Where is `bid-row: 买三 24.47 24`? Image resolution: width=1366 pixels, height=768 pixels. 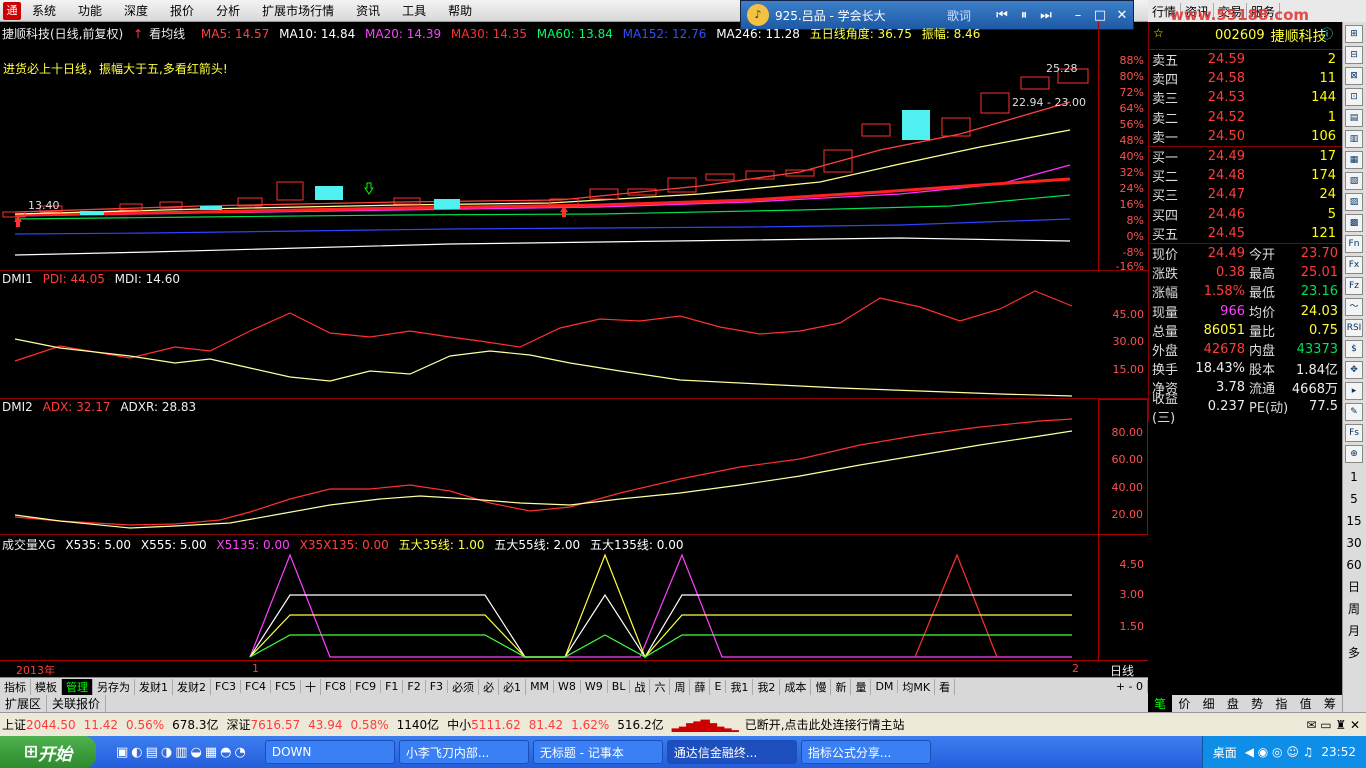
bid-row: 买三 24.47 24 is located at coordinates (1245, 194).